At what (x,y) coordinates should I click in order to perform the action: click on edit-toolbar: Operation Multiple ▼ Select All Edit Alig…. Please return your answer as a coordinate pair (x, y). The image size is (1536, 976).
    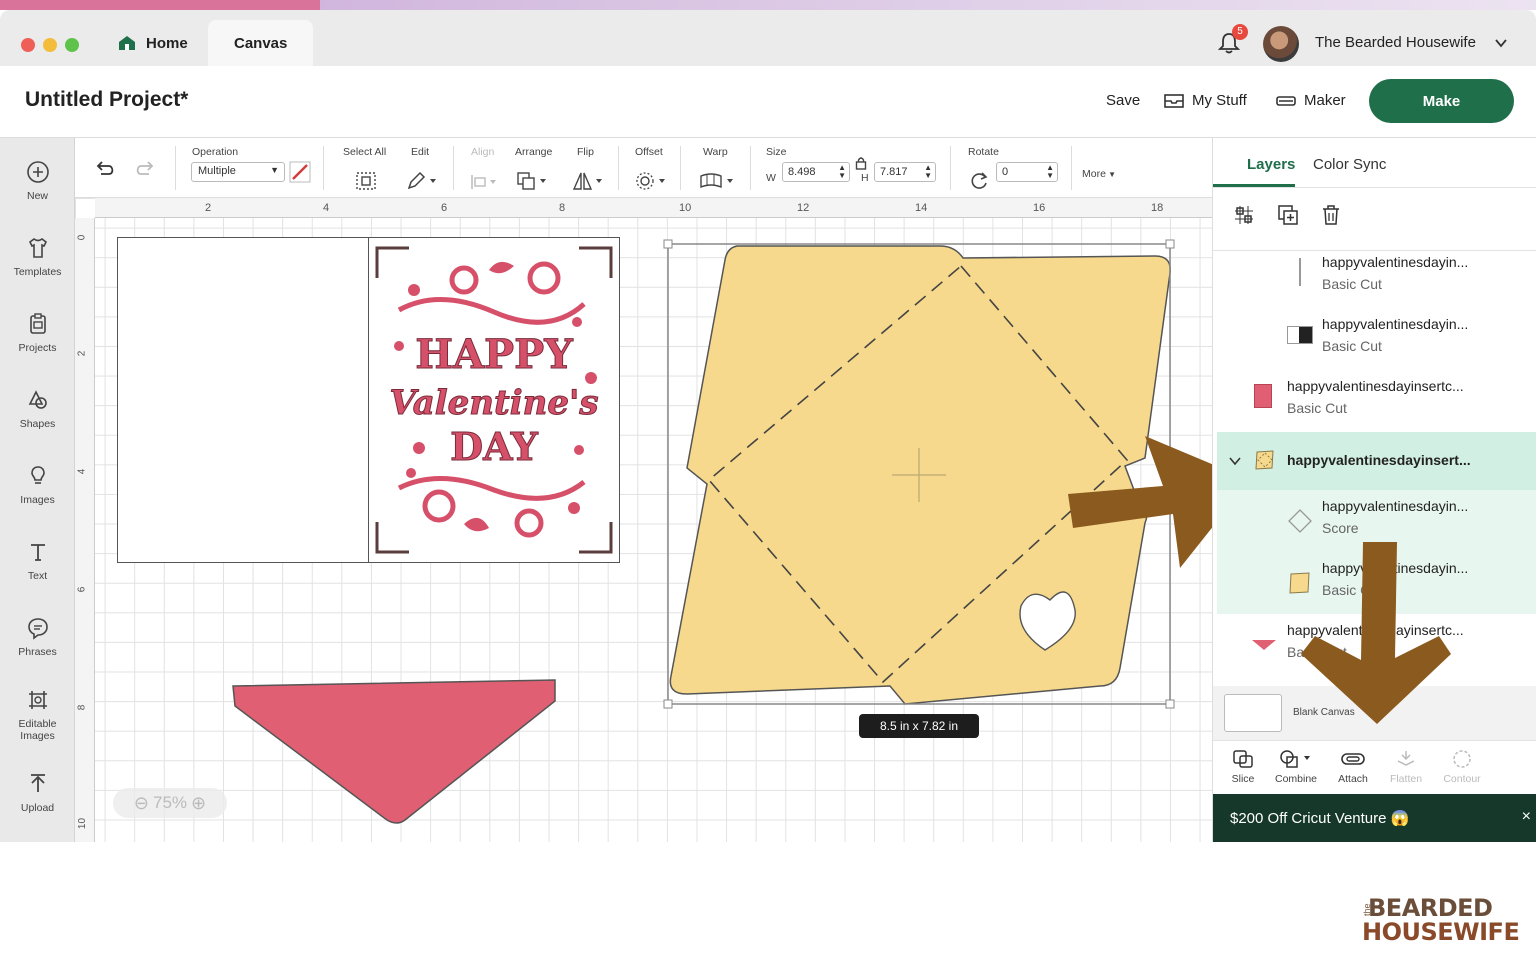
    Looking at the image, I should click on (643, 168).